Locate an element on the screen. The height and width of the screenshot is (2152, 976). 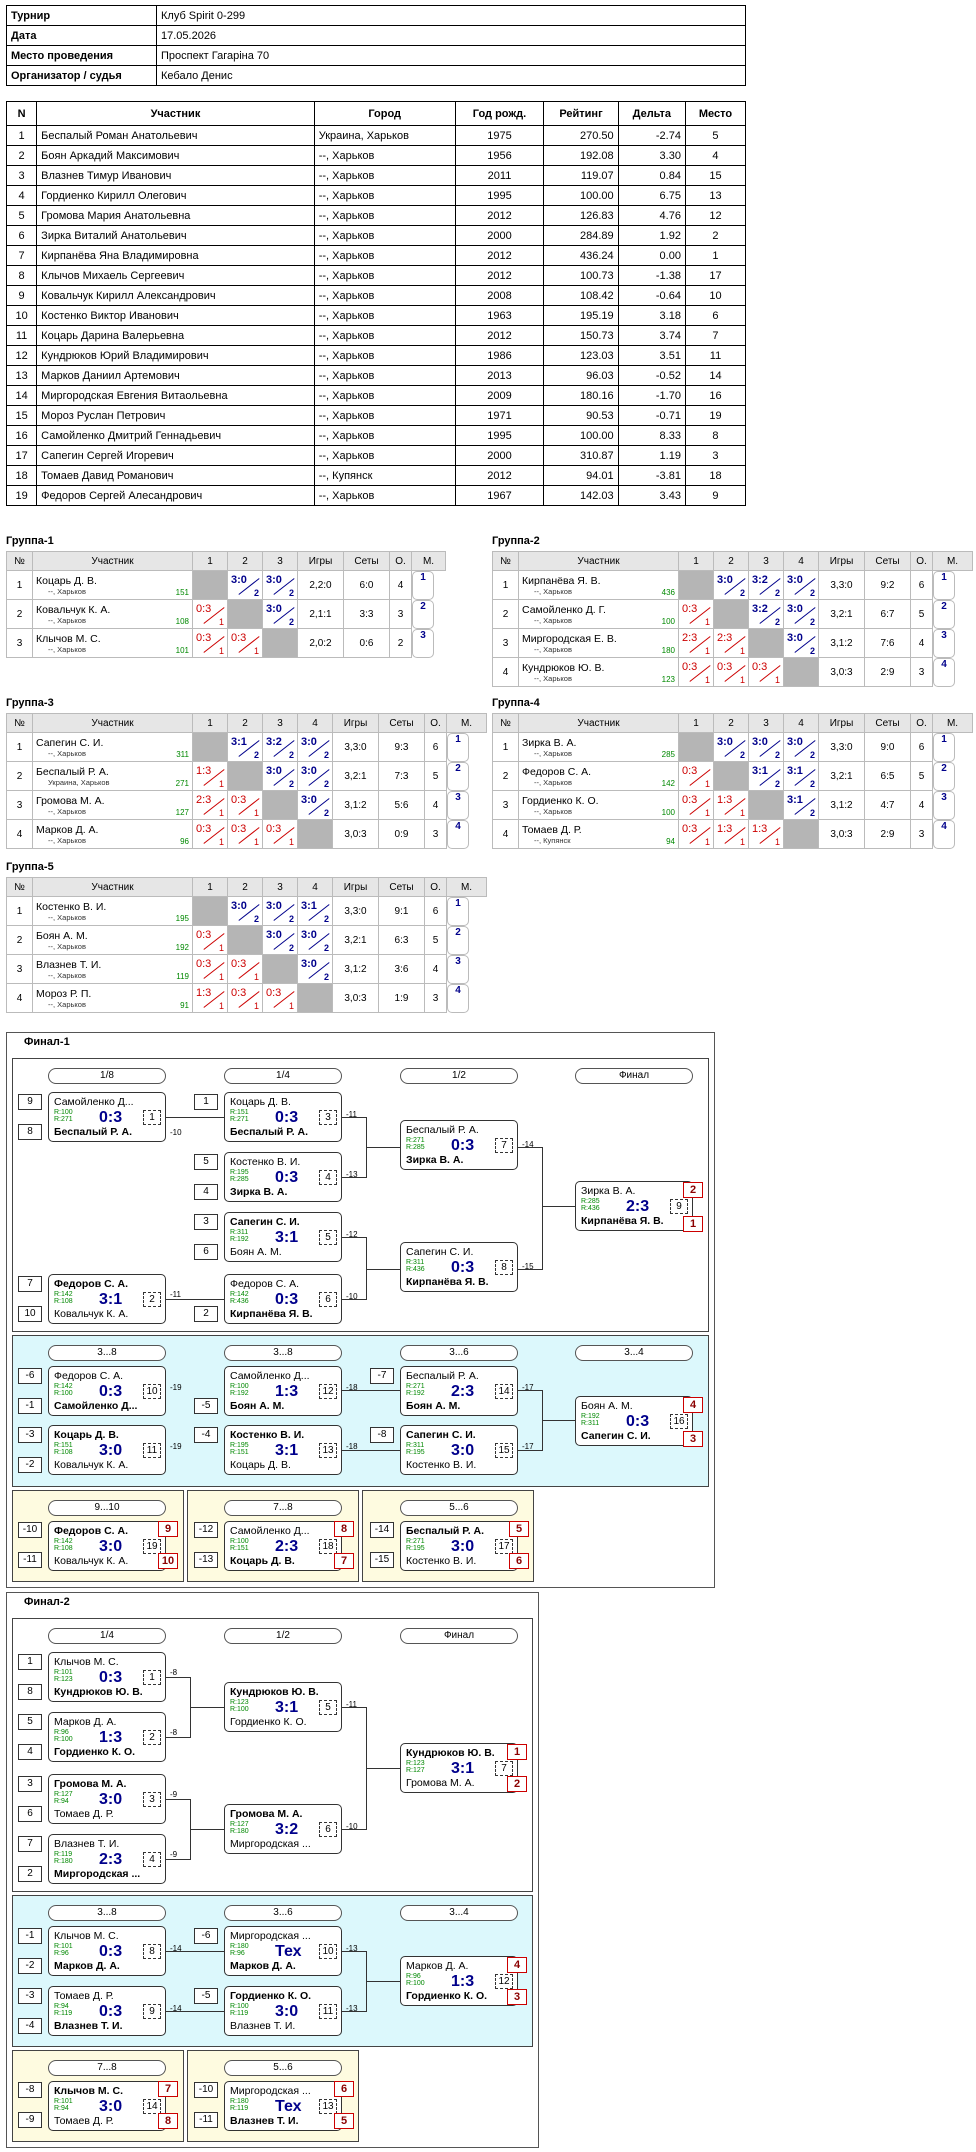
match-box: Сапегин С. И. R:311 R:192 3:1 5 Боян А. М. is located at coordinates (283, 1237).